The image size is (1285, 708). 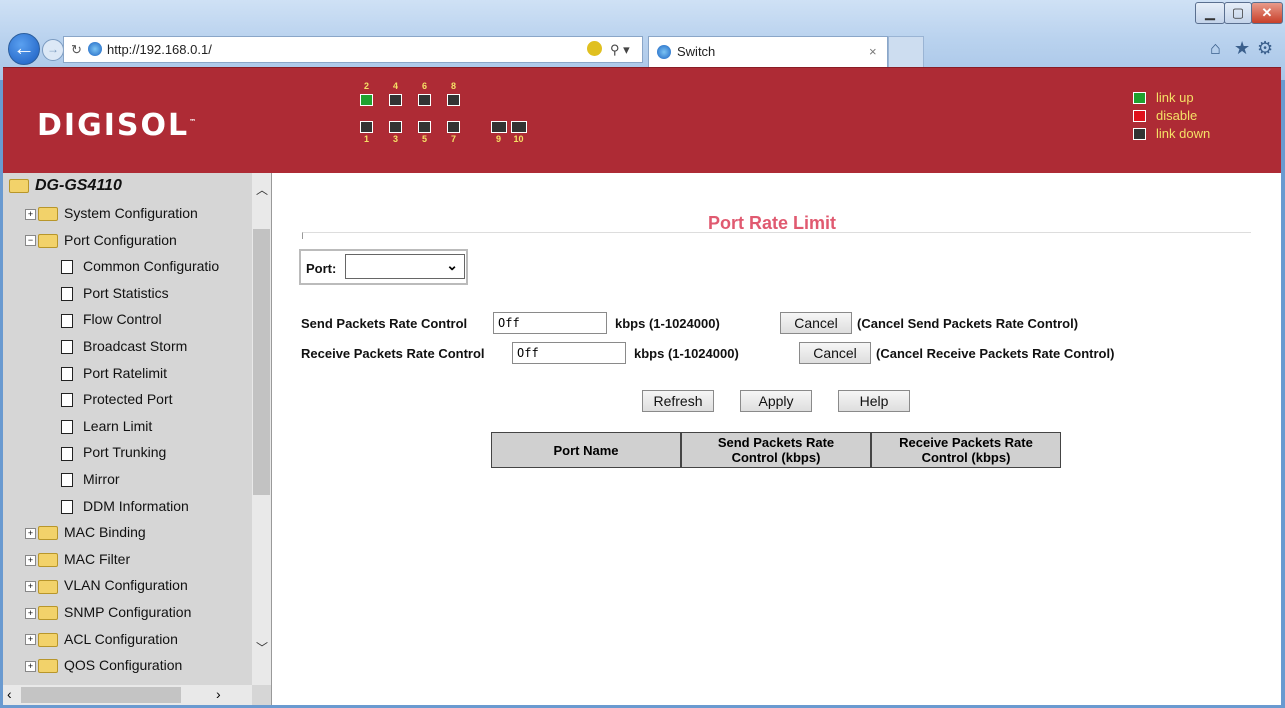 What do you see at coordinates (906, 52) in the screenshot?
I see `new-tab-button` at bounding box center [906, 52].